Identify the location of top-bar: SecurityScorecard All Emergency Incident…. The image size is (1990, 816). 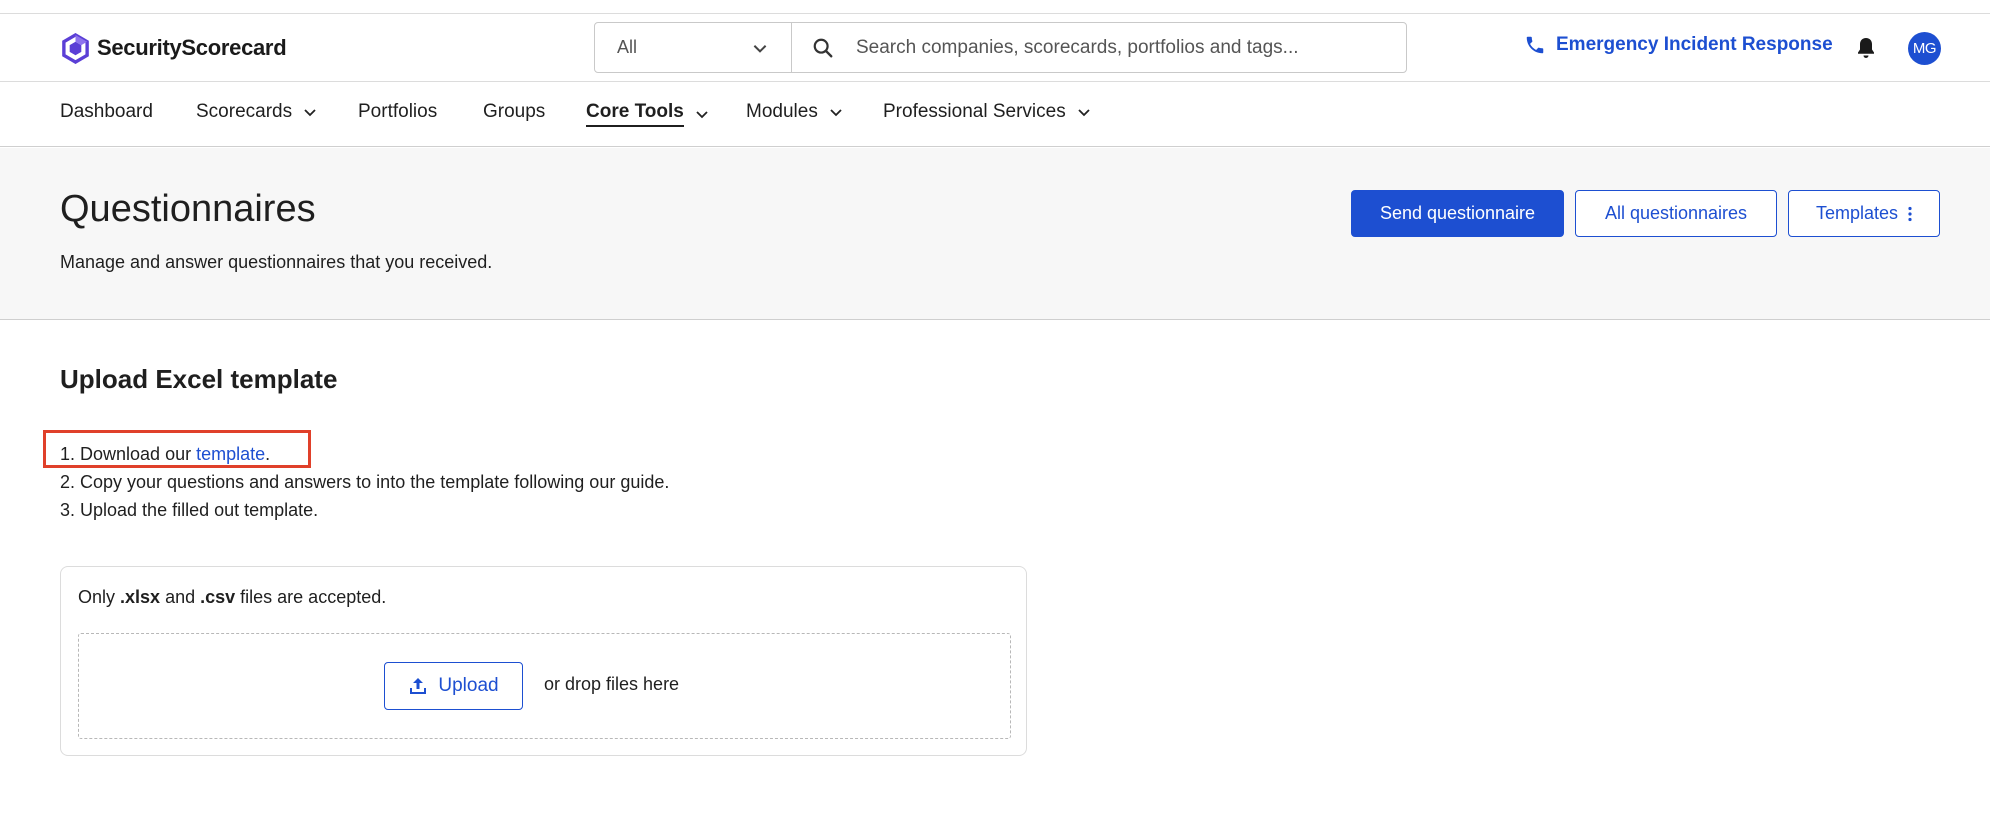
(995, 47).